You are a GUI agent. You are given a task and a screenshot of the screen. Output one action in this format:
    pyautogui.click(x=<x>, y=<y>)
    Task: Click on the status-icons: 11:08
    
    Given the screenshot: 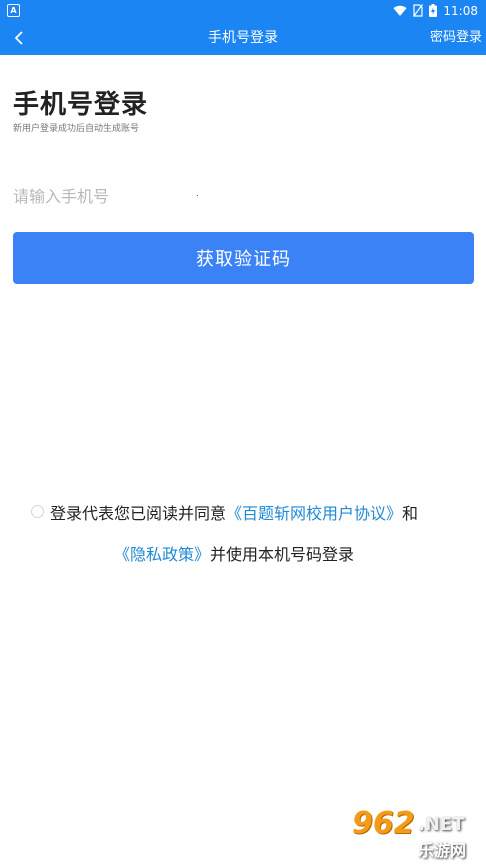 What is the action you would take?
    pyautogui.click(x=435, y=10)
    